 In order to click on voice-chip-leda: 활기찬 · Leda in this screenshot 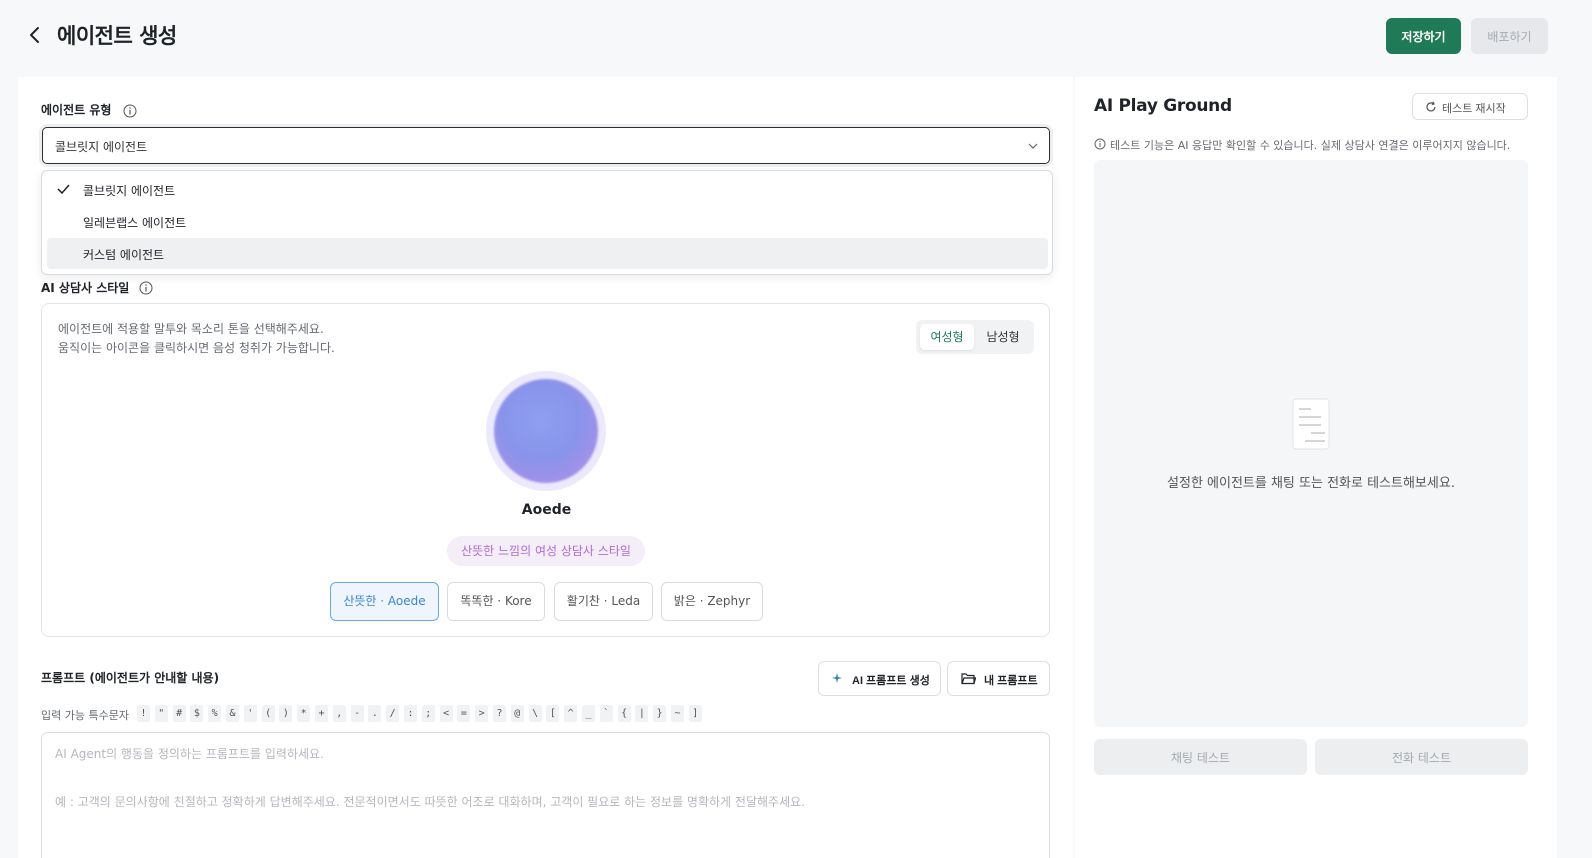, I will do `click(603, 601)`.